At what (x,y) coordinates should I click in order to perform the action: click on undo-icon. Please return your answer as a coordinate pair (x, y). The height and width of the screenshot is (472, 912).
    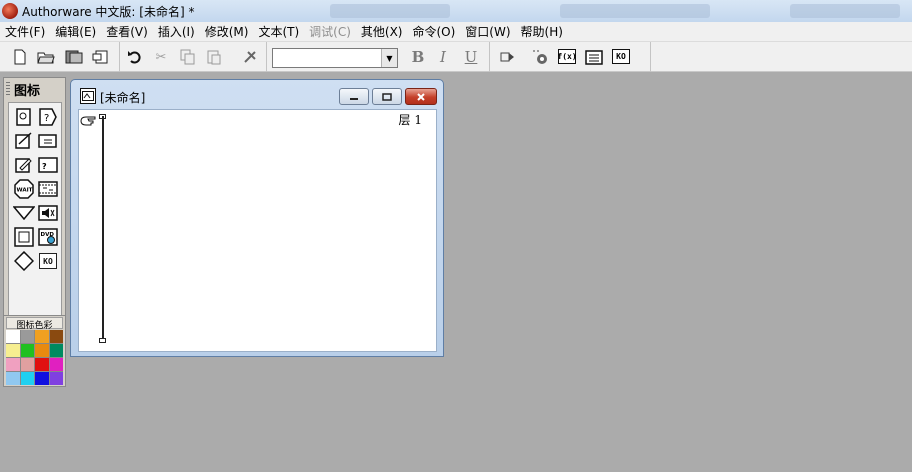
    Looking at the image, I should click on (135, 57).